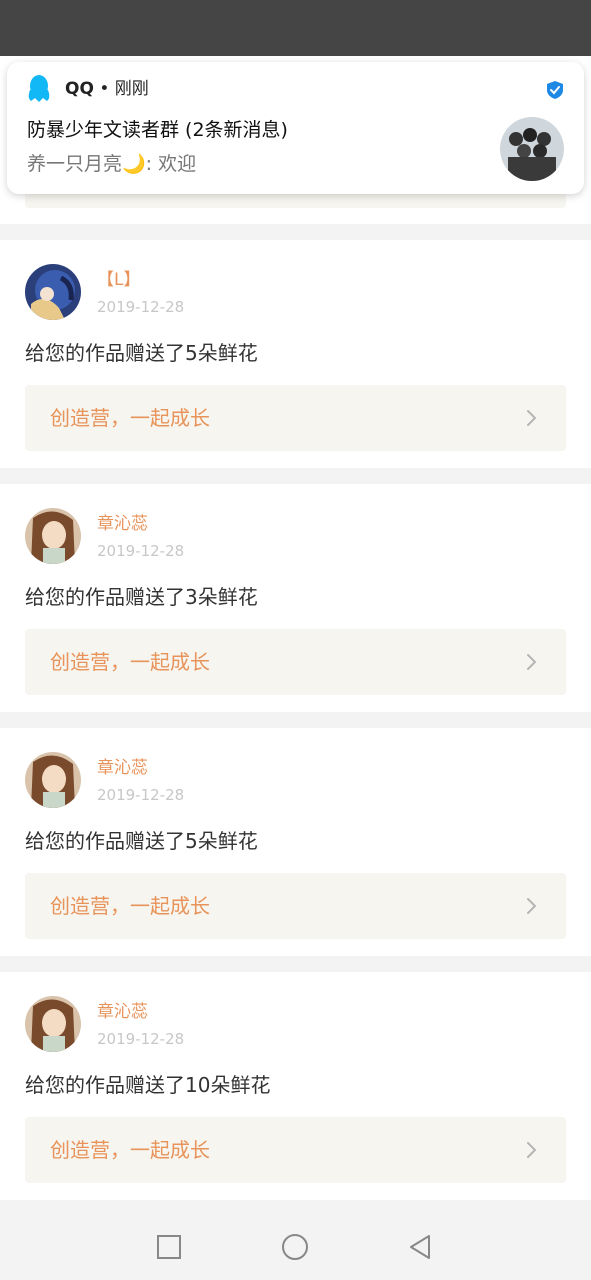 The image size is (591, 1280). Describe the element at coordinates (169, 1247) in the screenshot. I see `nav-recents-icon` at that location.